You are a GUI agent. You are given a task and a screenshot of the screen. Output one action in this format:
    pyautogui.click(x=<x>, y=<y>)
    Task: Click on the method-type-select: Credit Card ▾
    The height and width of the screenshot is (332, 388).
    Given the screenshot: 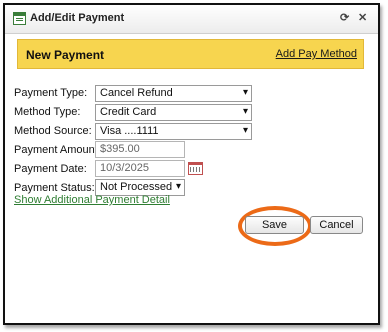 What is the action you would take?
    pyautogui.click(x=173, y=112)
    